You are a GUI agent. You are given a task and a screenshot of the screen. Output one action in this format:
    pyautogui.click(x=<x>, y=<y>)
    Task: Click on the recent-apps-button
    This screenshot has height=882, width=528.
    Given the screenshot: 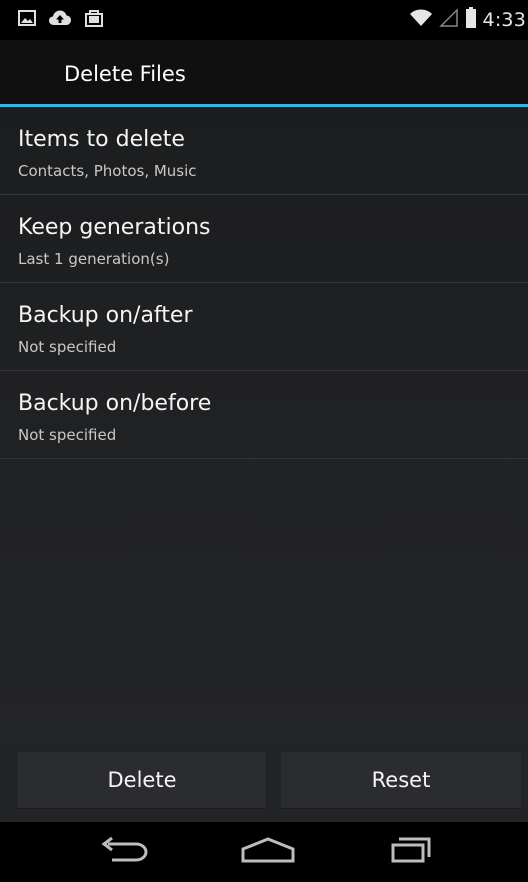 What is the action you would take?
    pyautogui.click(x=411, y=852)
    